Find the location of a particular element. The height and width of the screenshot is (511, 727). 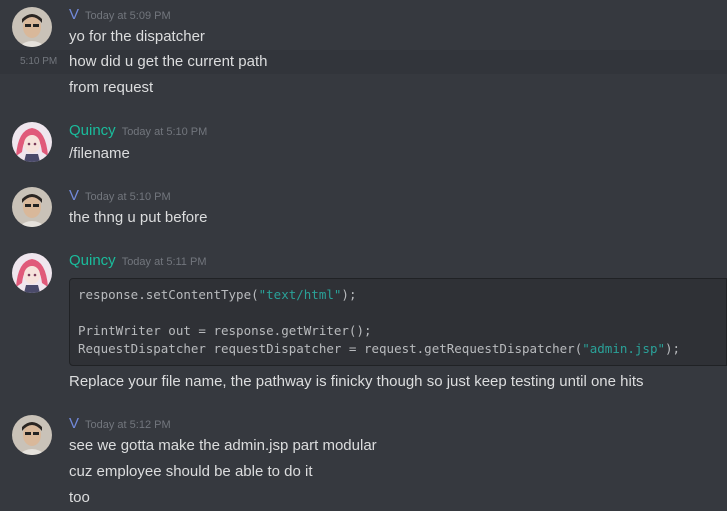

code-text: PrintWriter out = response.getWriter(); is located at coordinates (225, 330).